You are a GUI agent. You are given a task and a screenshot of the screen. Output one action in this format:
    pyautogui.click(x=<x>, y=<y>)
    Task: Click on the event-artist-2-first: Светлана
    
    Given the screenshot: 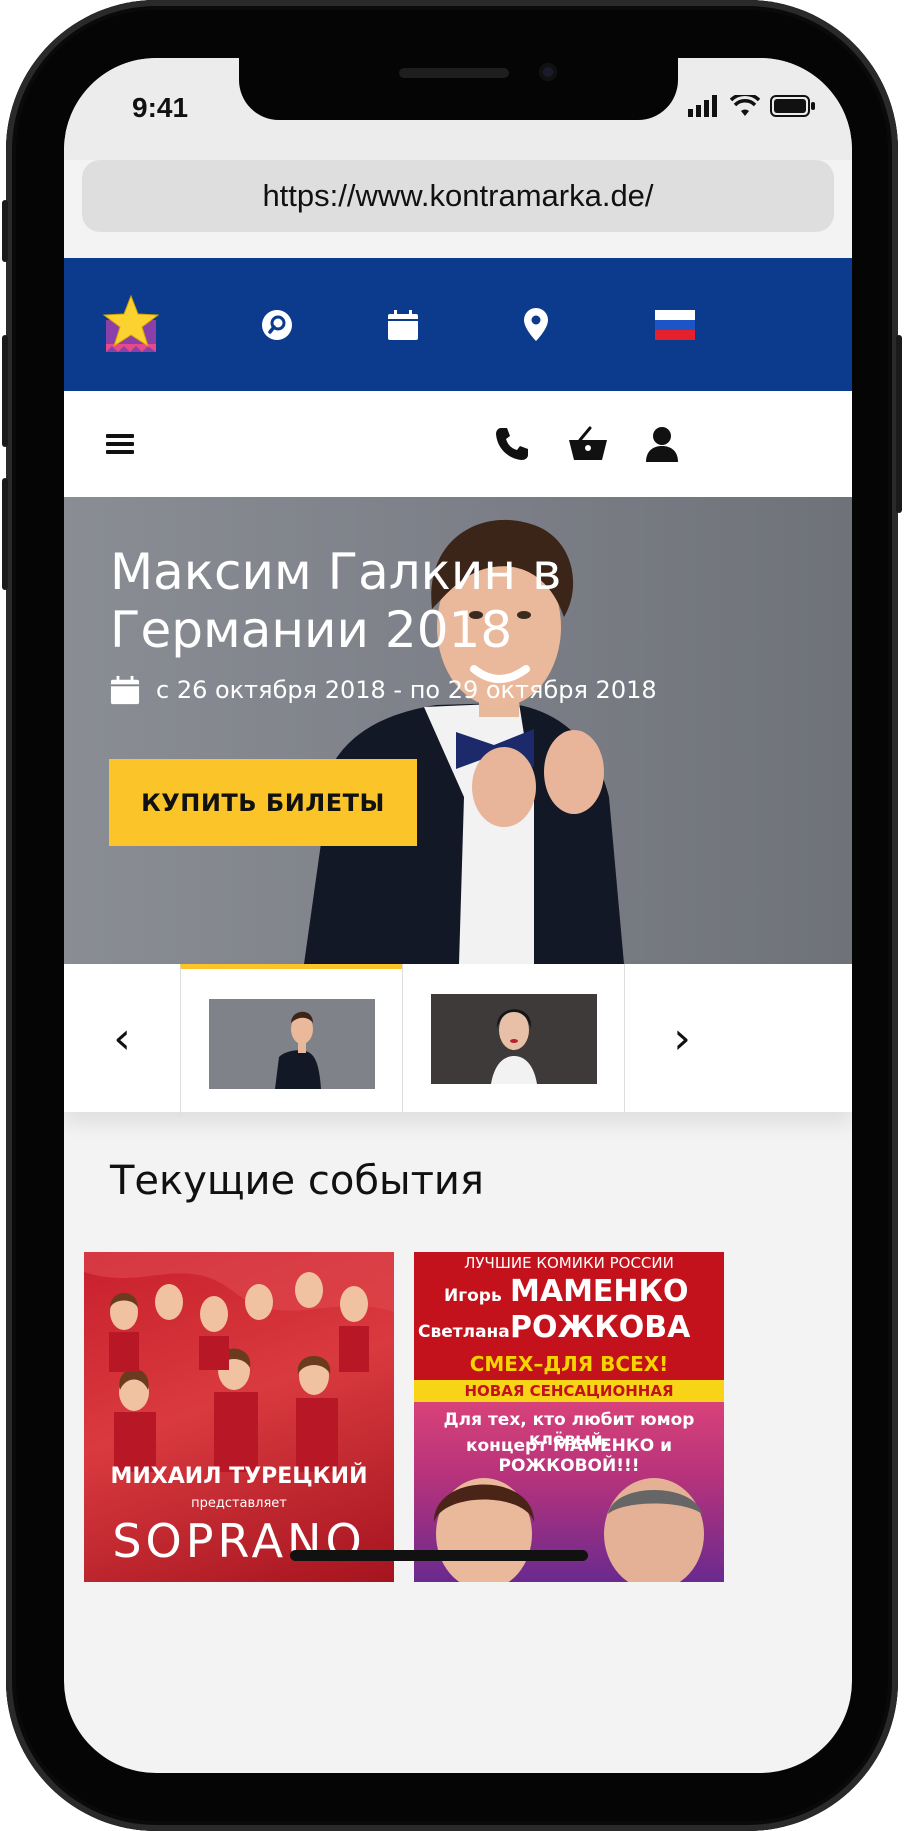 What is the action you would take?
    pyautogui.click(x=464, y=1332)
    